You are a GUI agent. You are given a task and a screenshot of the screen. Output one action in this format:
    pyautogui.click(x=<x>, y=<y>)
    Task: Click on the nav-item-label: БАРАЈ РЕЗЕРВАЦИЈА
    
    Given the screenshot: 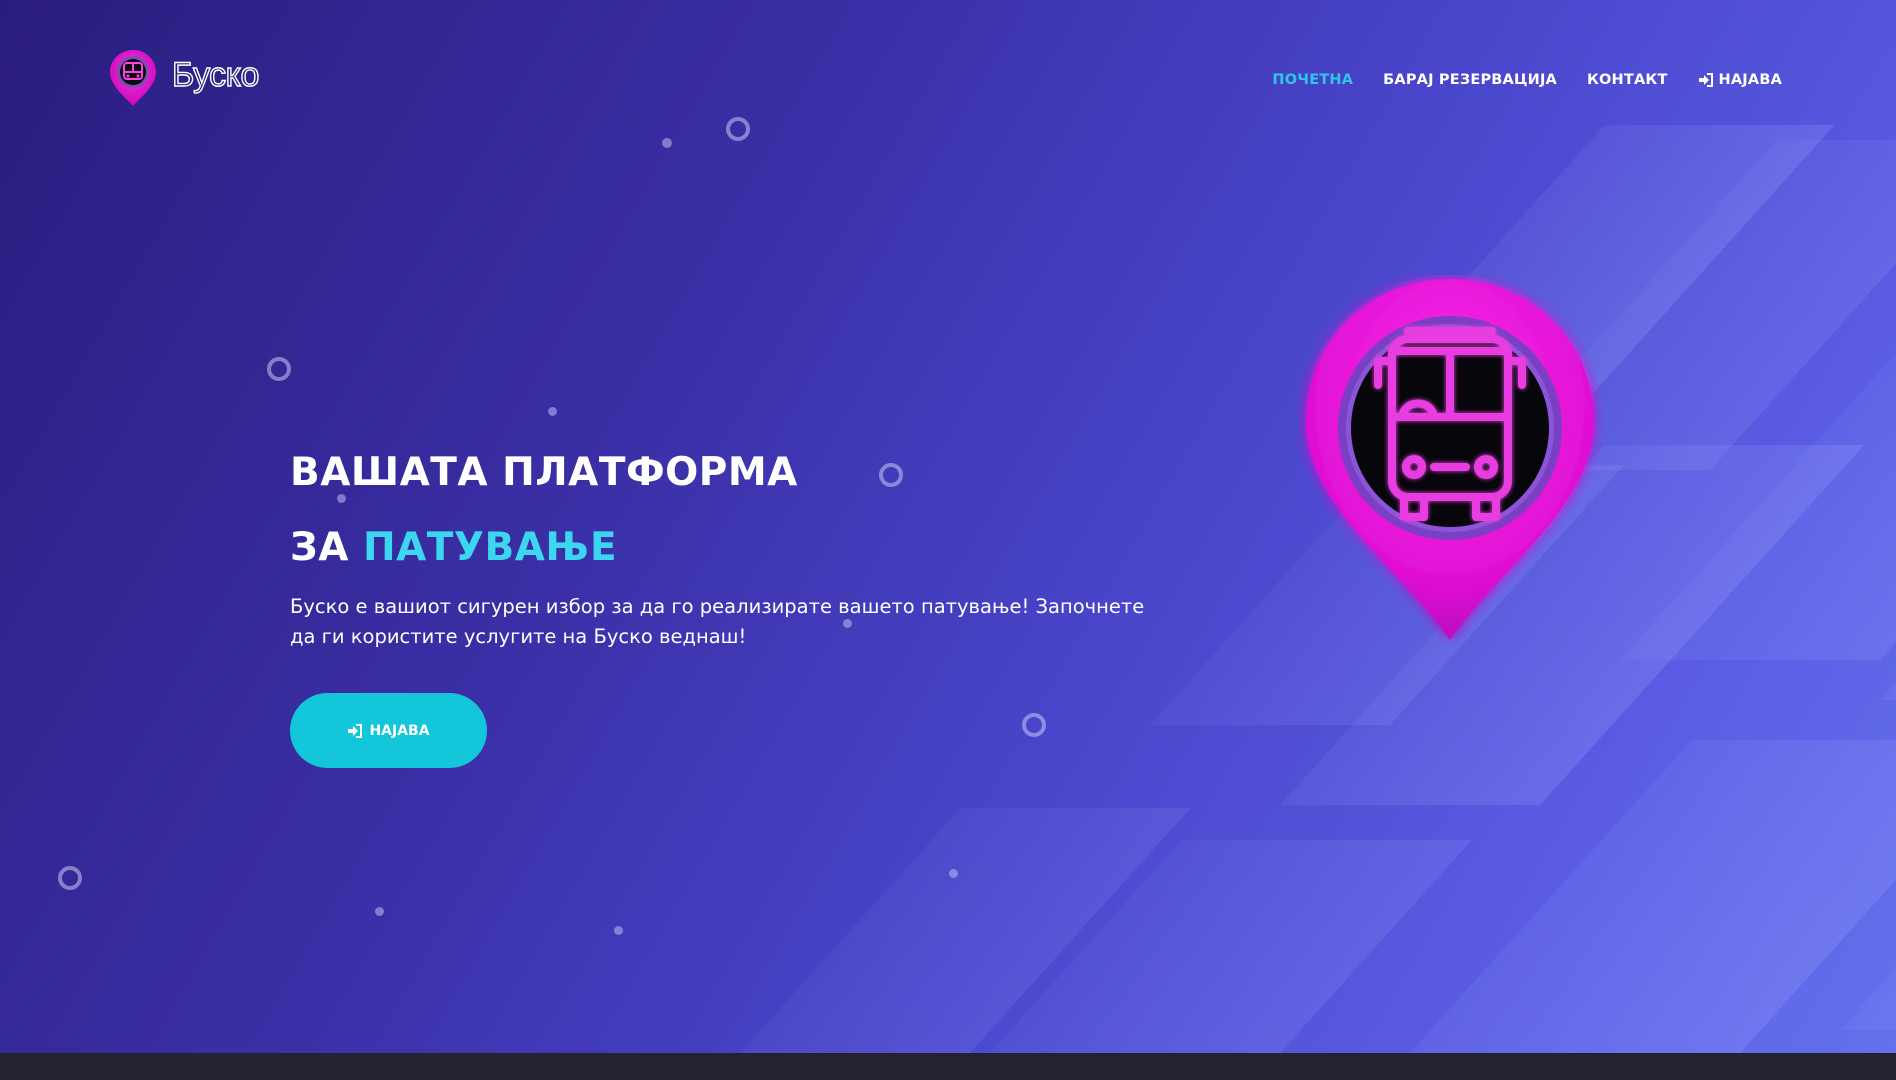 What is the action you would take?
    pyautogui.click(x=1470, y=80)
    